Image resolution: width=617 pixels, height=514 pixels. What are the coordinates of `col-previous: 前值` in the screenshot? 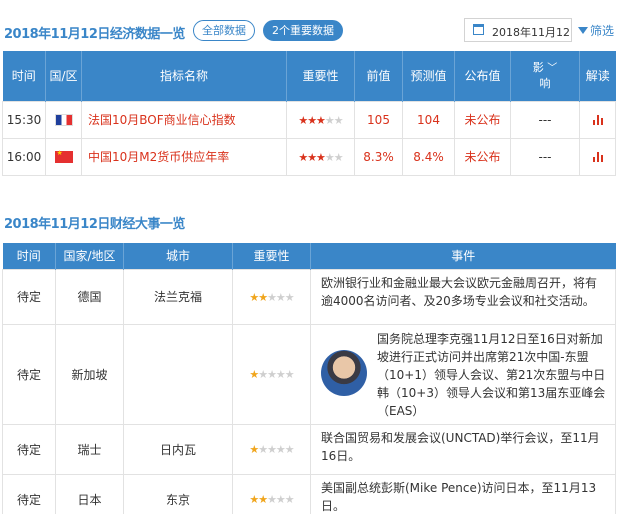 It's located at (378, 76).